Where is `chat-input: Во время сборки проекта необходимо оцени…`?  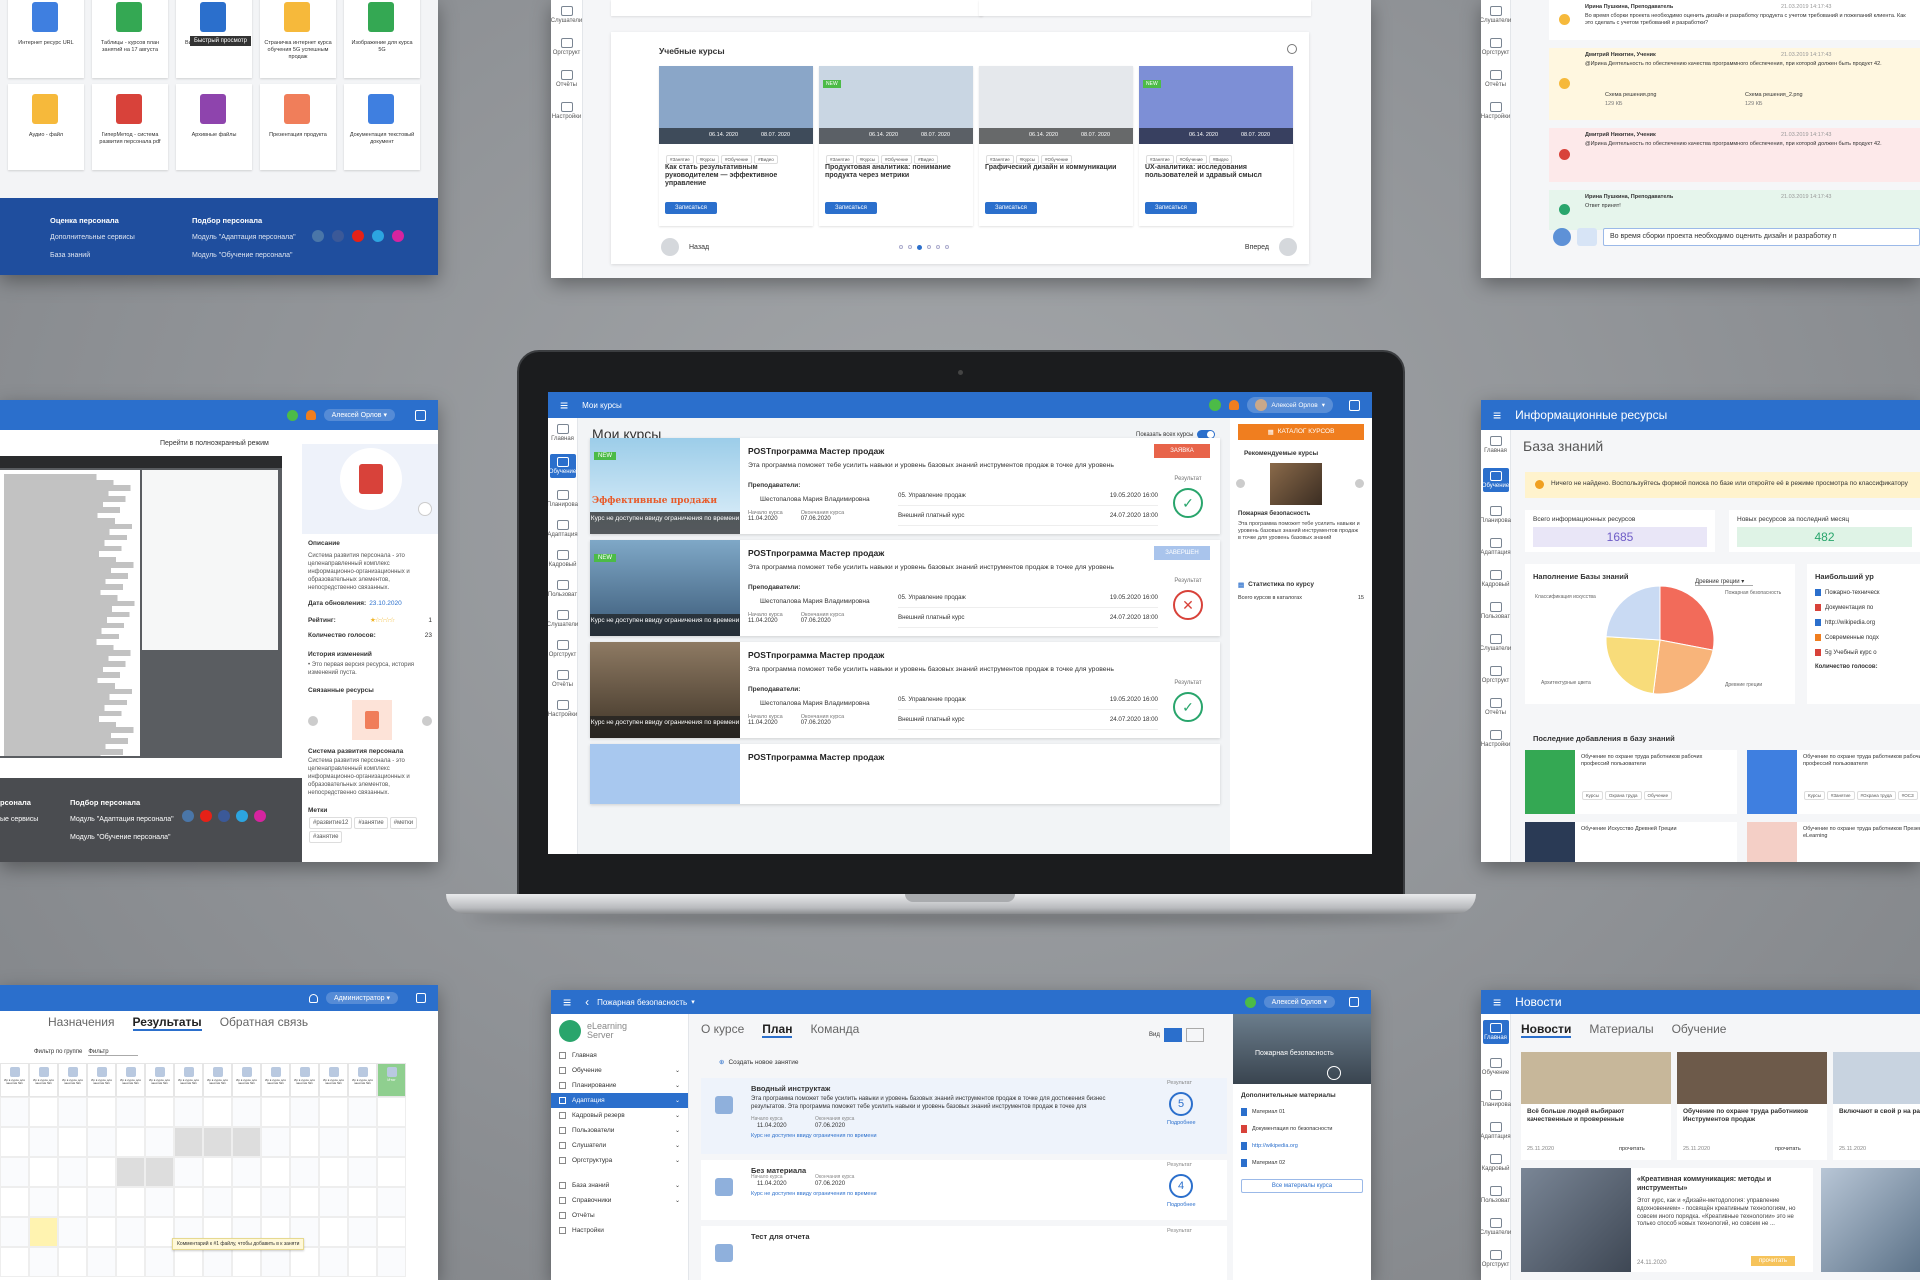 chat-input: Во время сборки проекта необходимо оцени… is located at coordinates (1761, 237).